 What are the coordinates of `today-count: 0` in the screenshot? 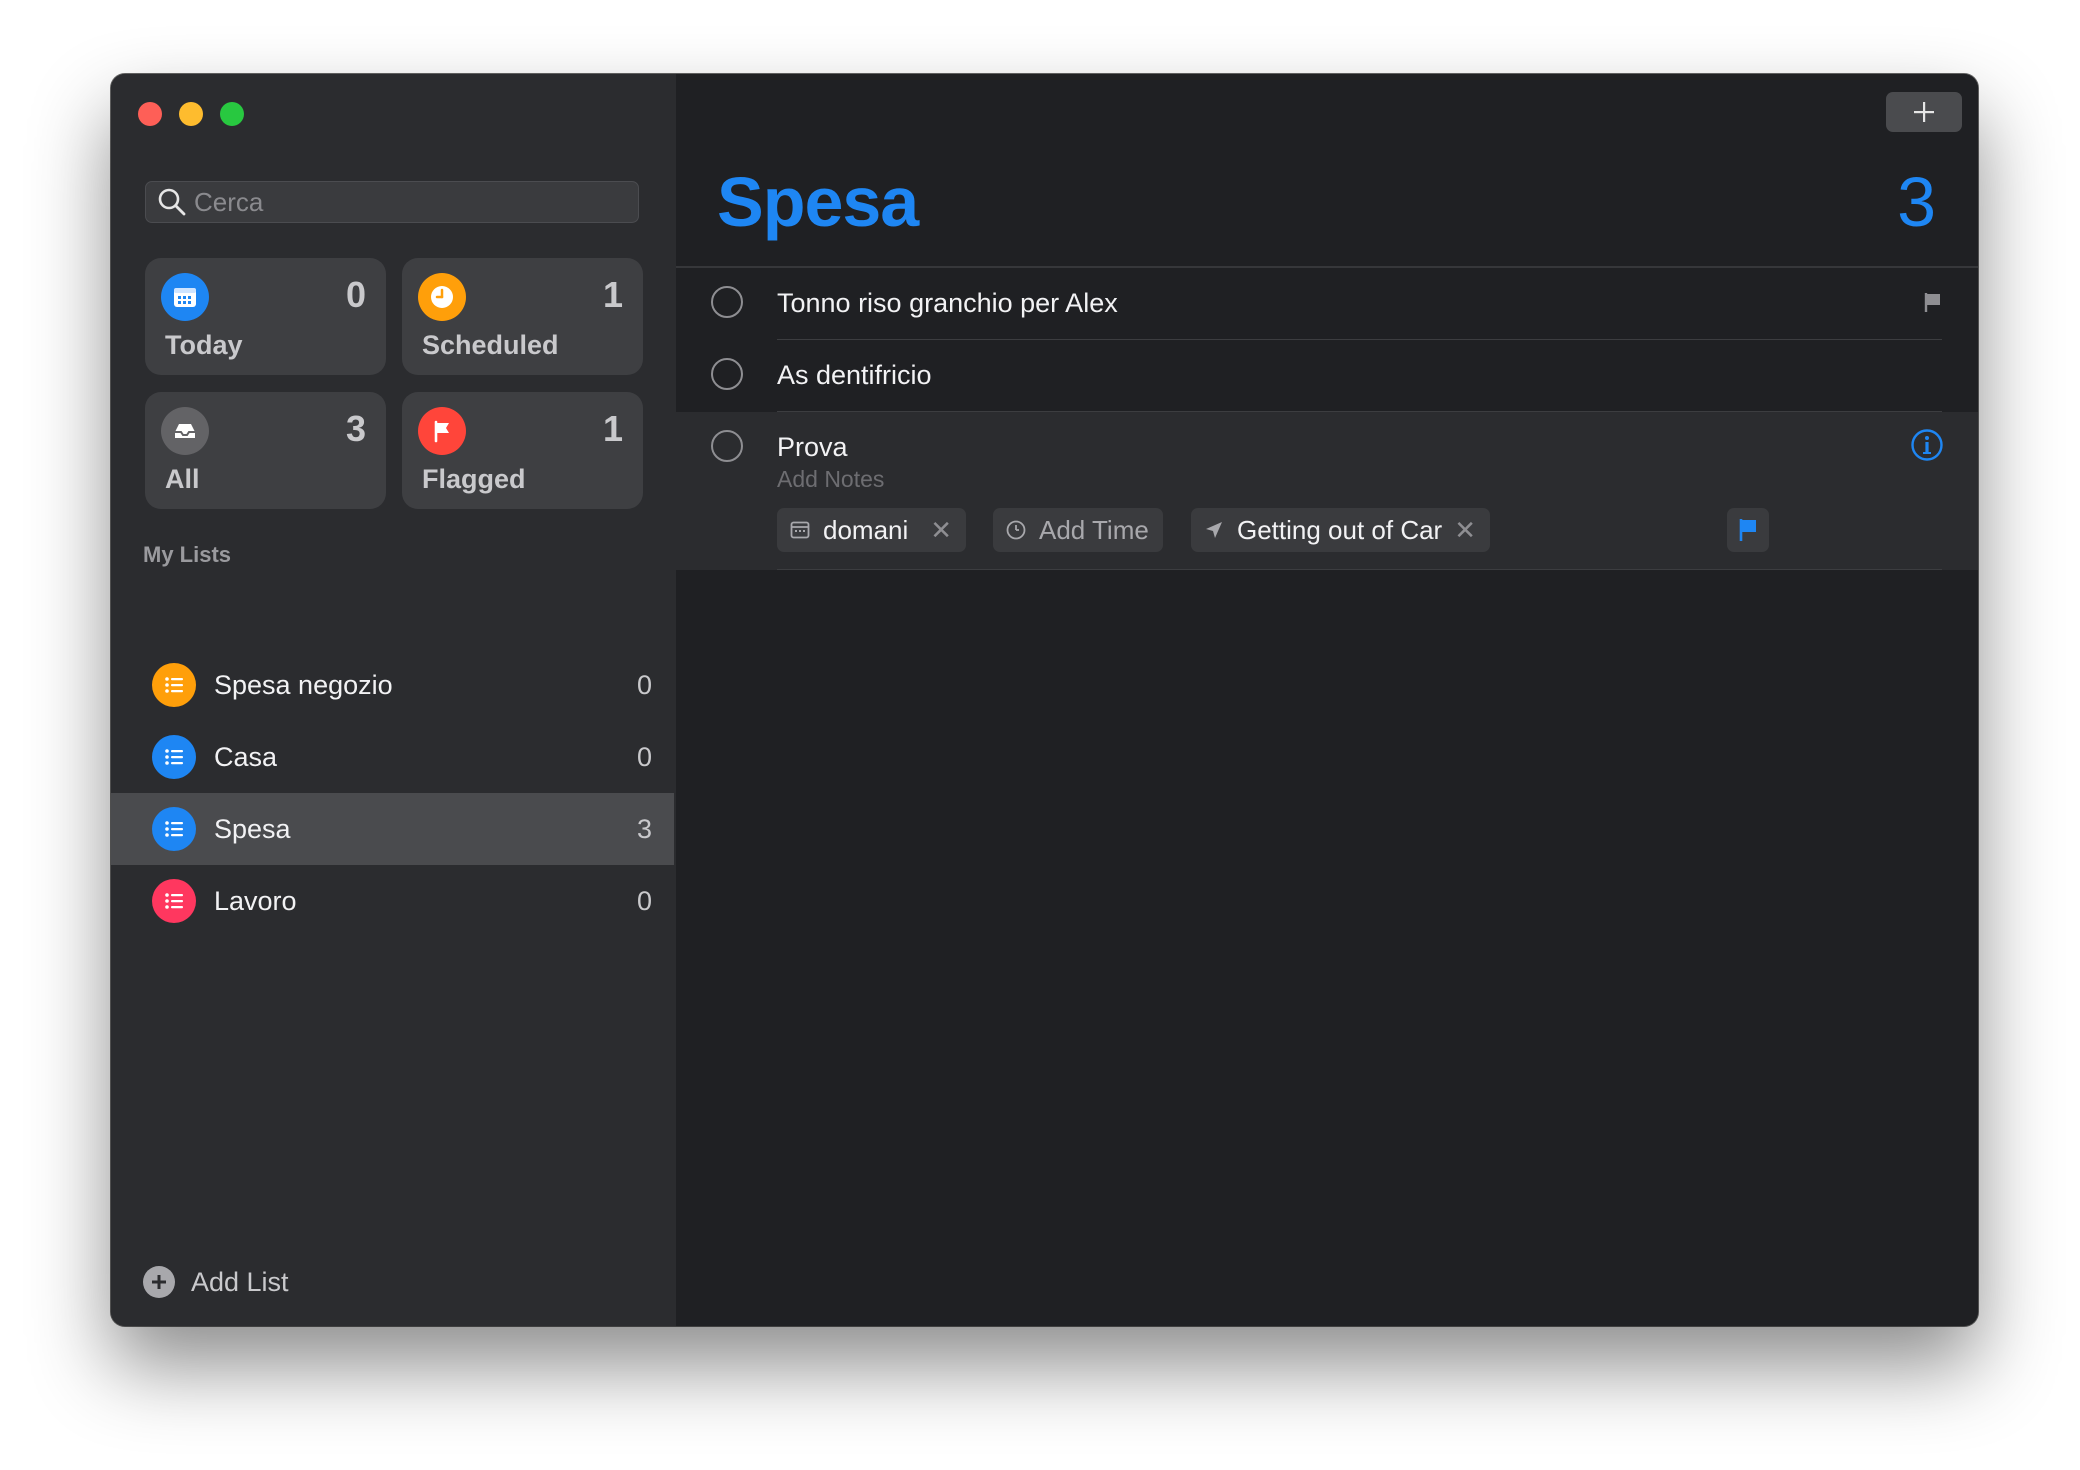 It's located at (355, 294).